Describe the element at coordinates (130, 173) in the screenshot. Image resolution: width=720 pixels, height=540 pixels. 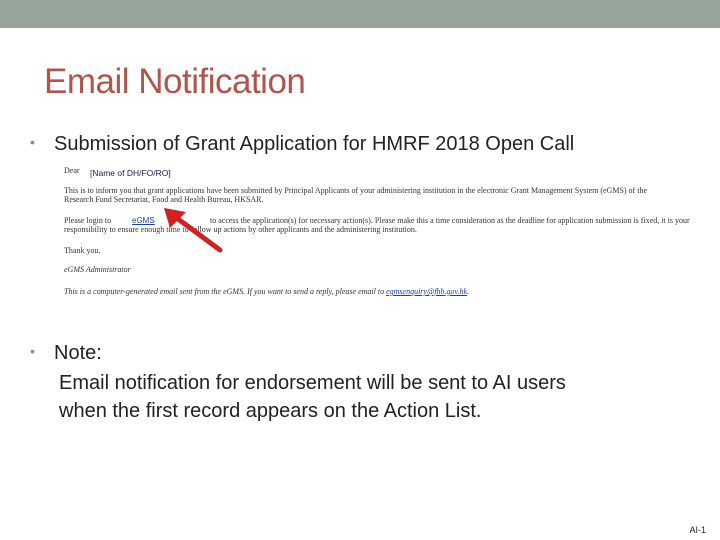
I see `recipient-placeholder: [Name of DH/FO/RO]` at that location.